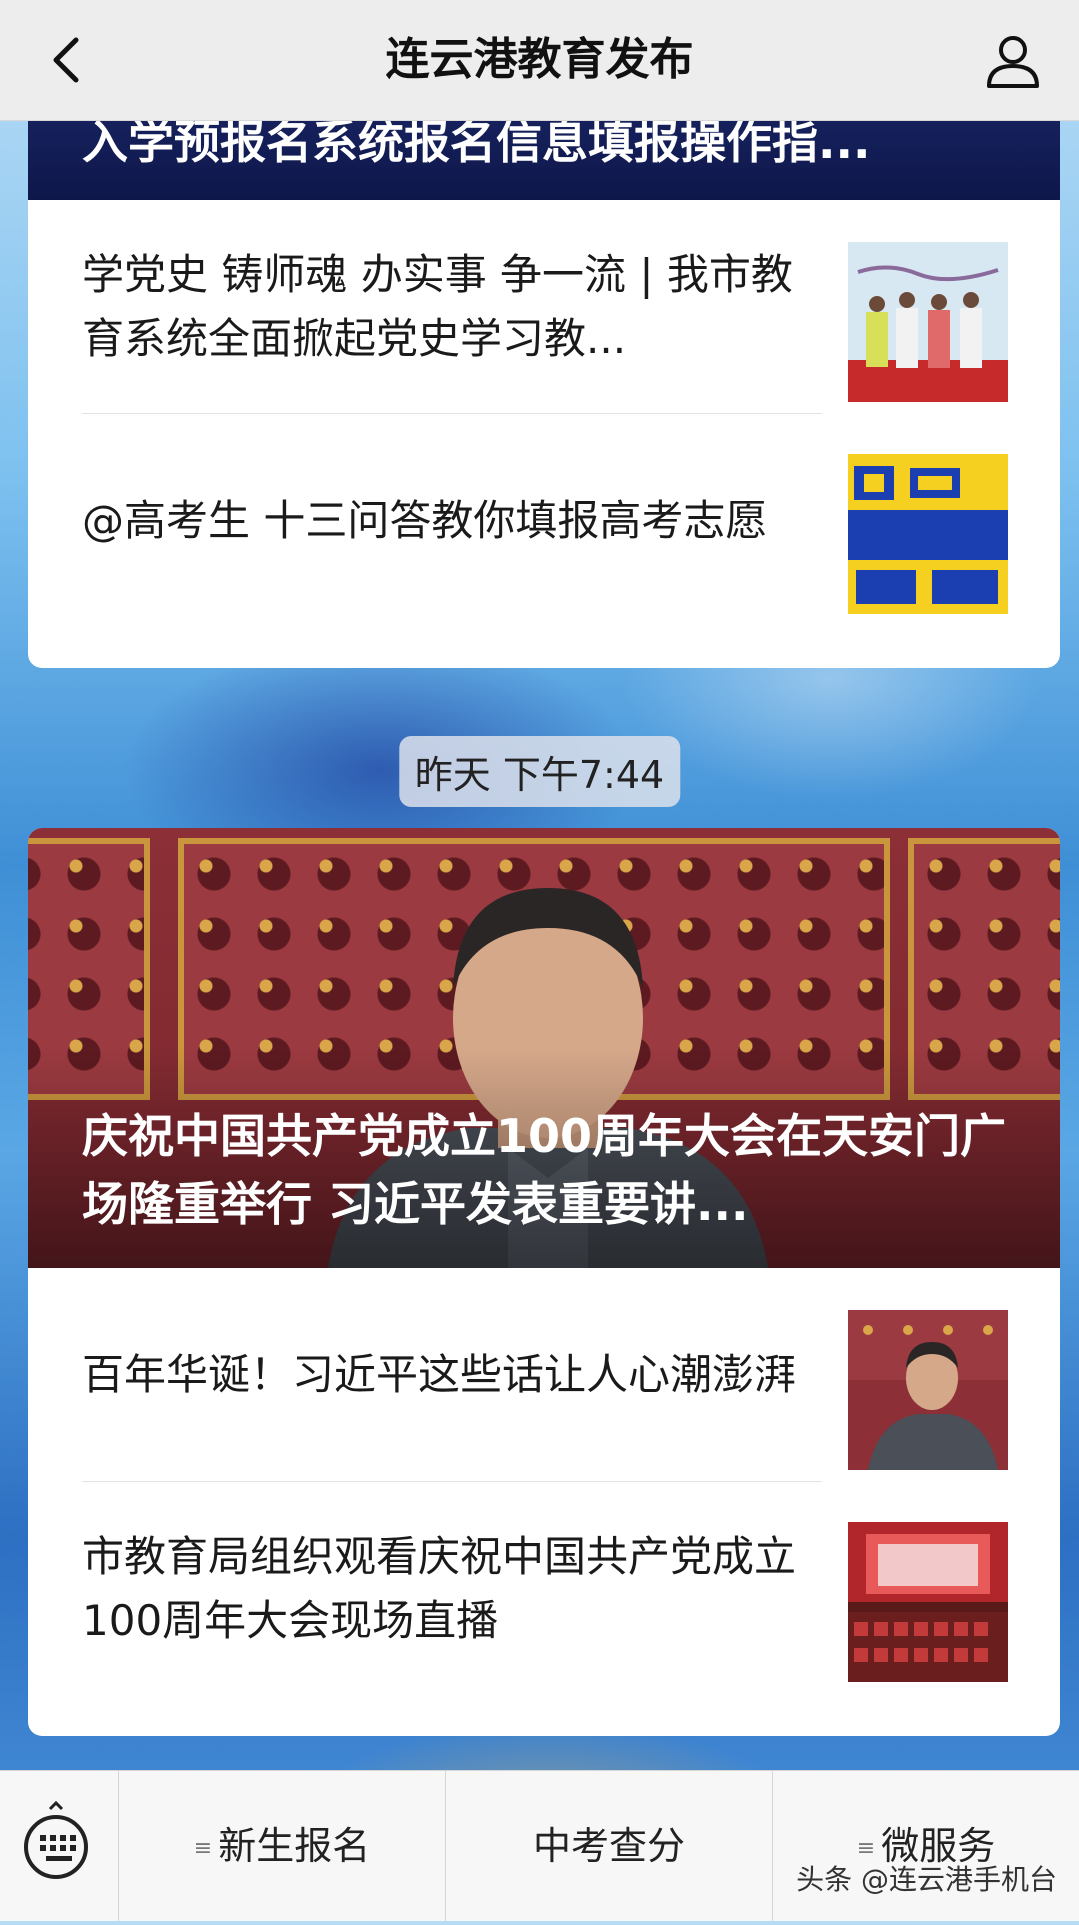 The image size is (1079, 1925). I want to click on nav-header: 连云港教育发布, so click(539, 60).